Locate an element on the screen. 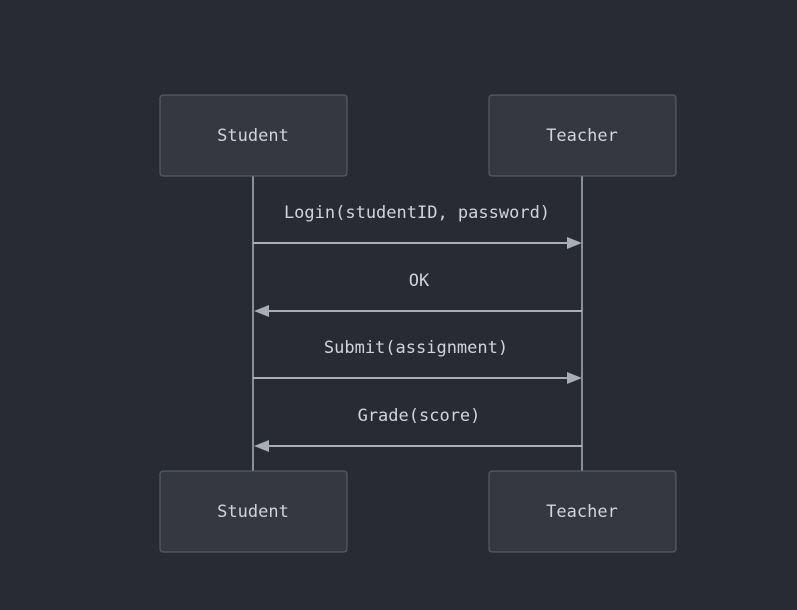  actor-label-teacher-top: Teacher is located at coordinates (582, 136).